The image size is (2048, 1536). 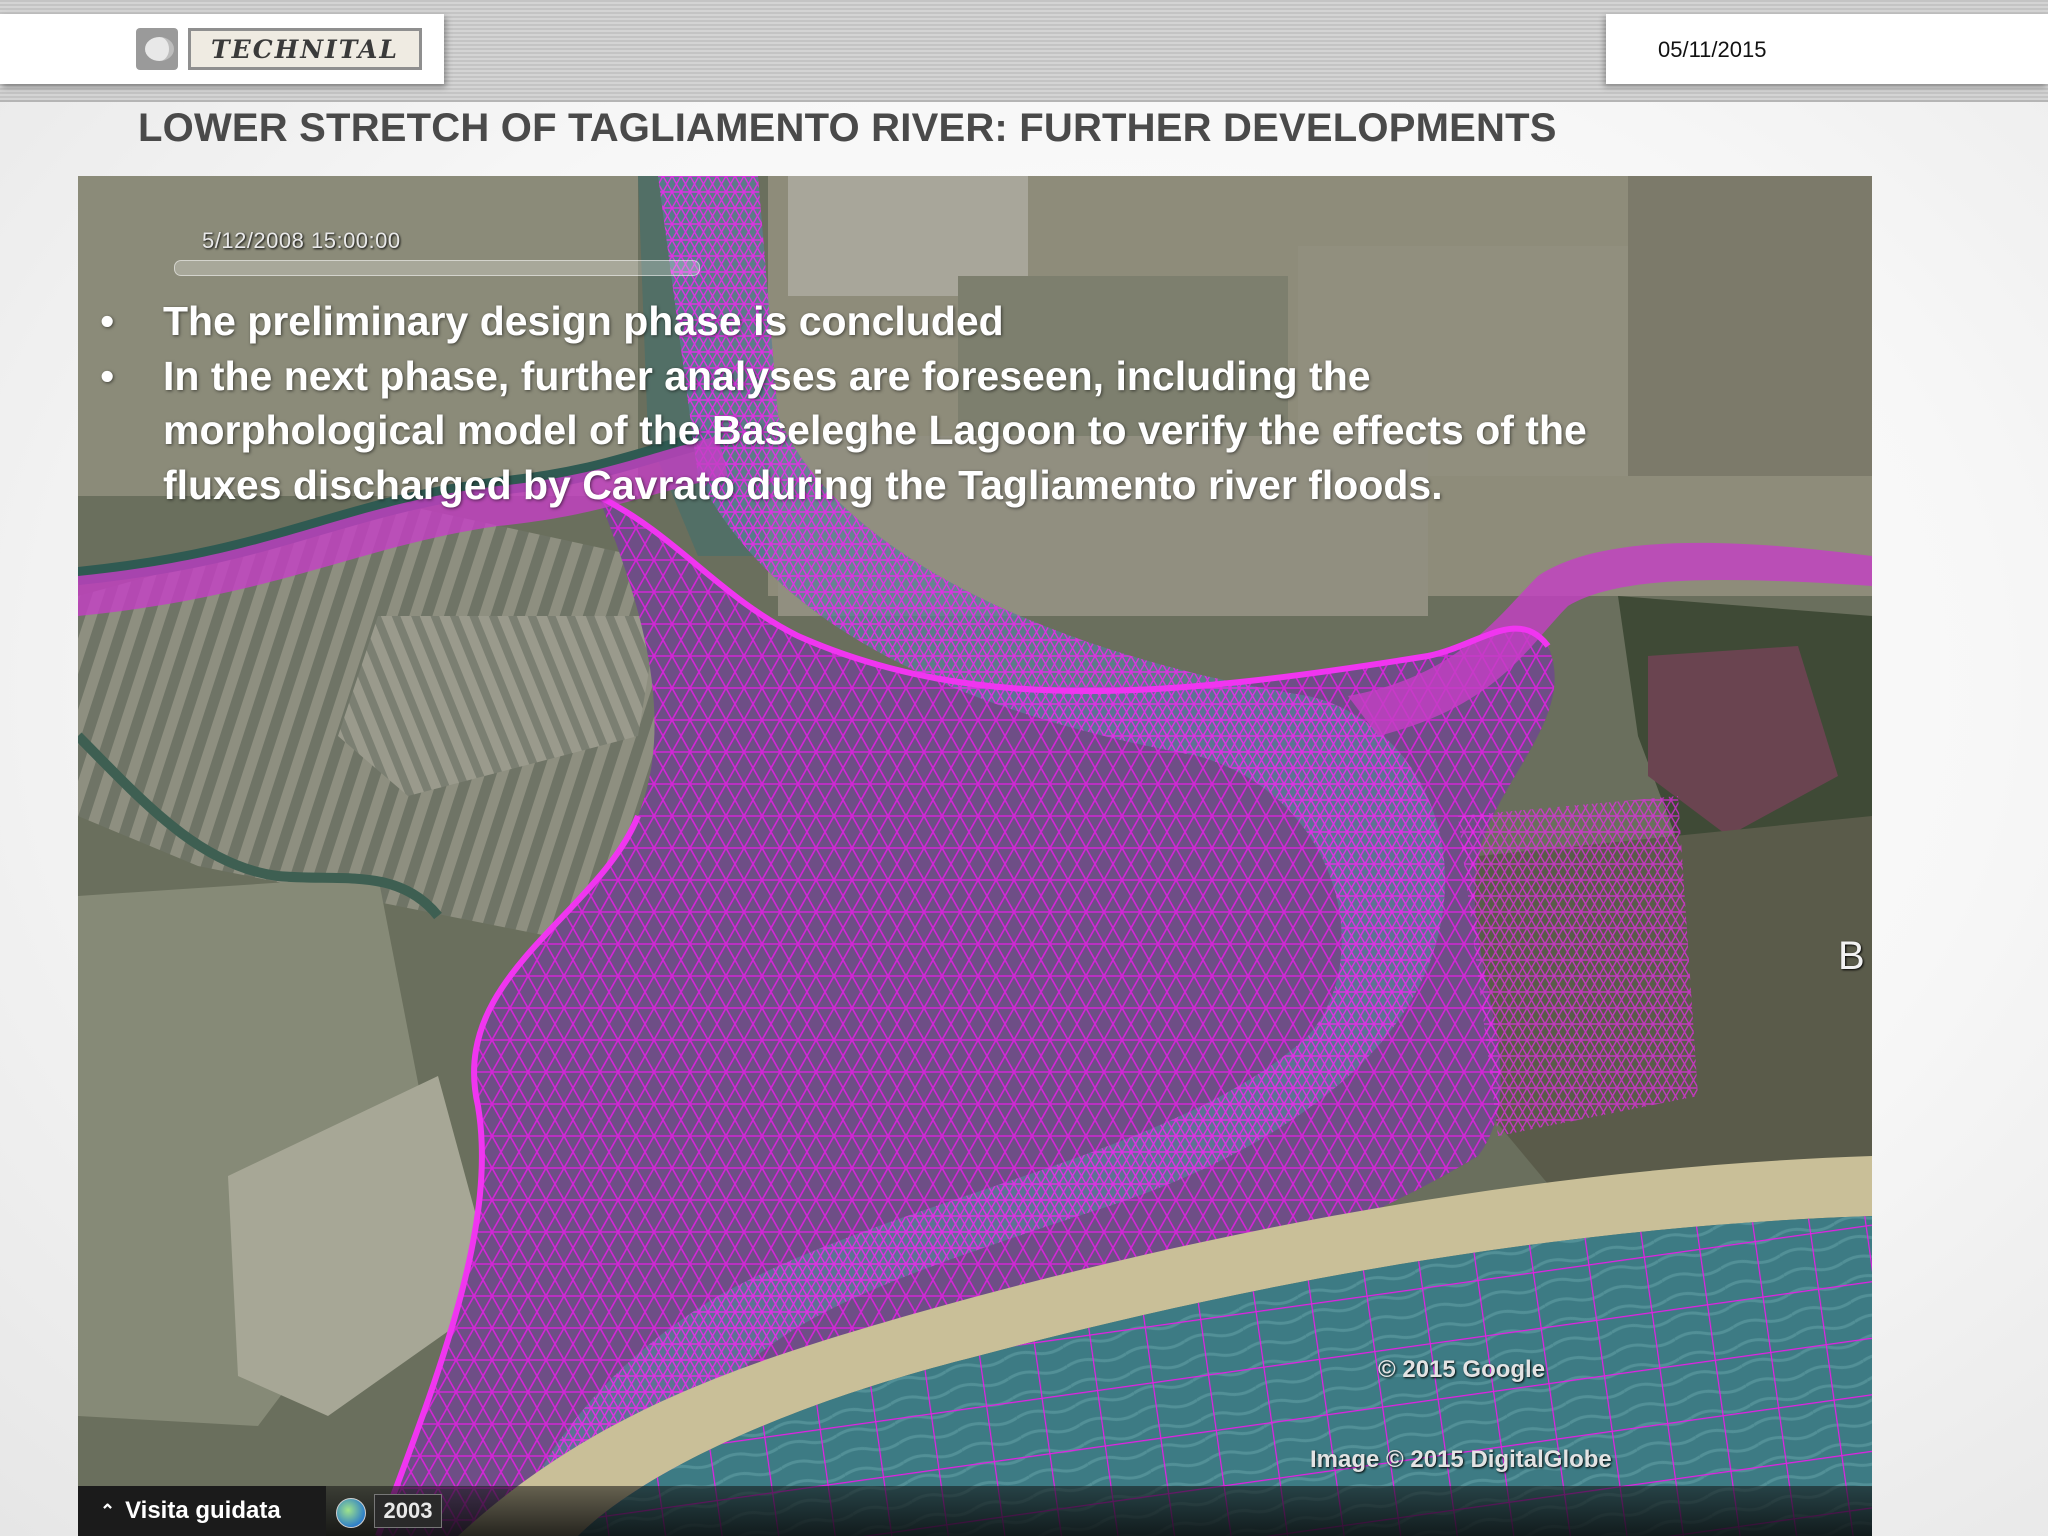 What do you see at coordinates (157, 49) in the screenshot?
I see `technital-logo-icon` at bounding box center [157, 49].